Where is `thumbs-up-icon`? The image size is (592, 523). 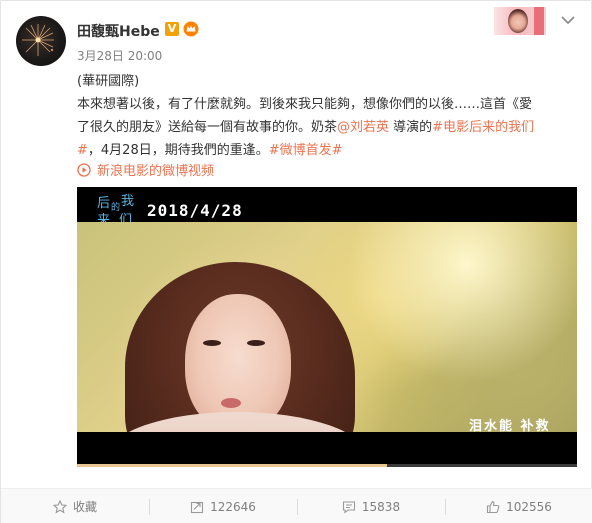
thumbs-up-icon is located at coordinates (493, 506).